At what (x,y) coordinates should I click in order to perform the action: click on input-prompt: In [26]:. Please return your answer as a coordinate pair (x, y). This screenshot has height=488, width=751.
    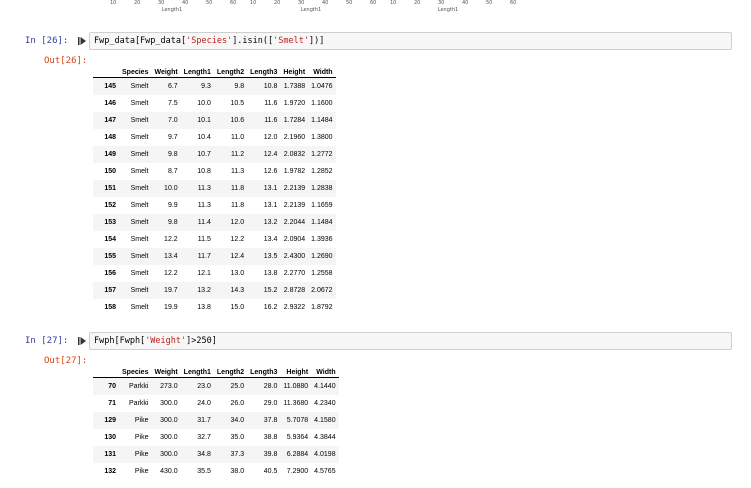
    Looking at the image, I should click on (47, 41).